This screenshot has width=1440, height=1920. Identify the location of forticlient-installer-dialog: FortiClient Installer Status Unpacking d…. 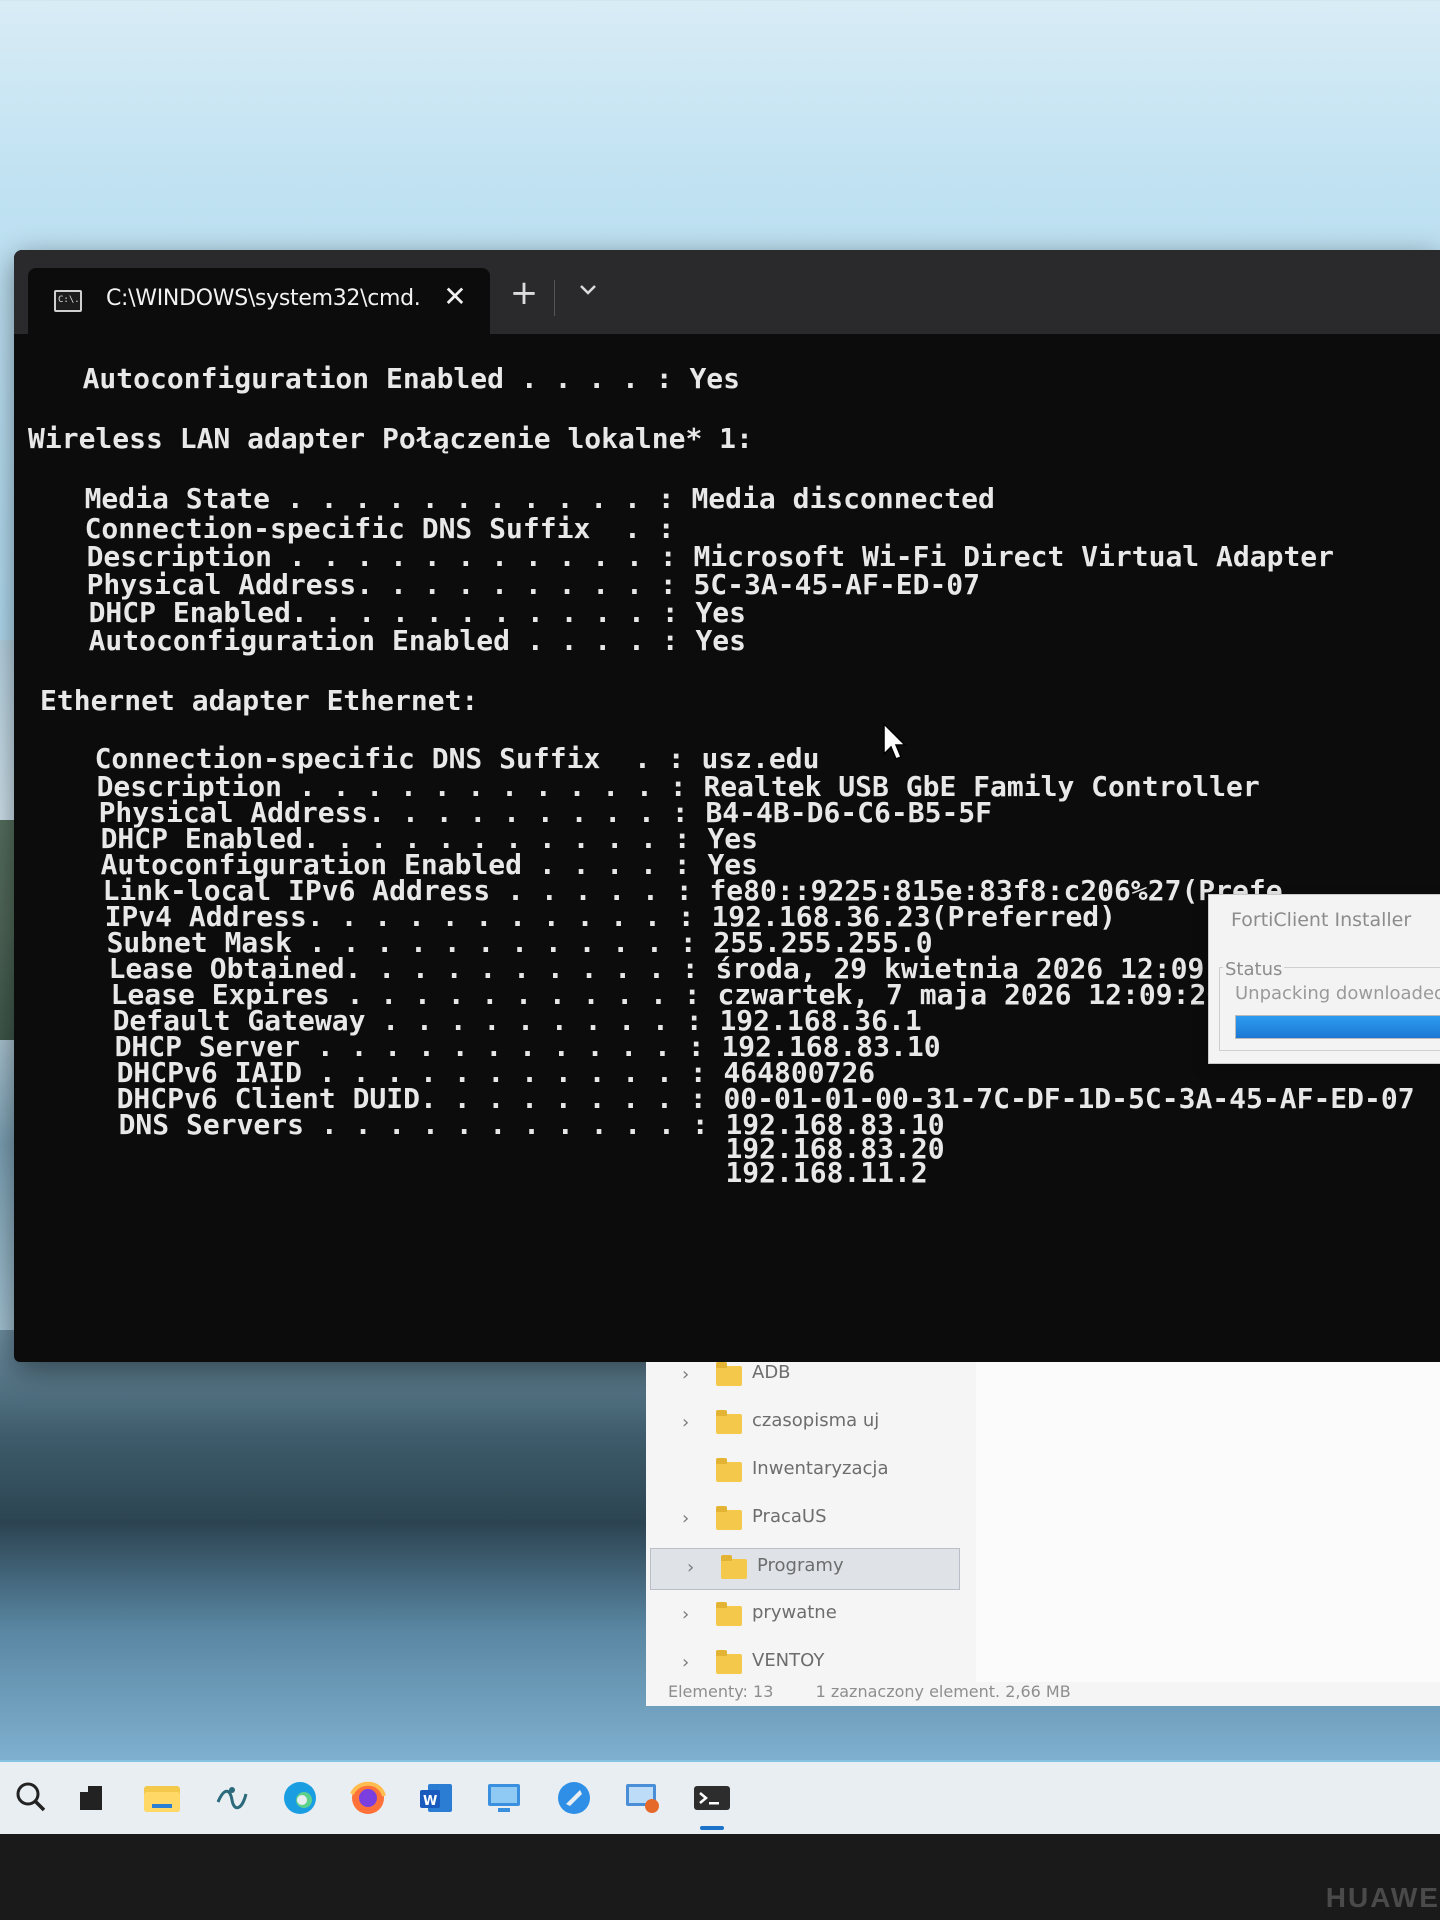
(1324, 979).